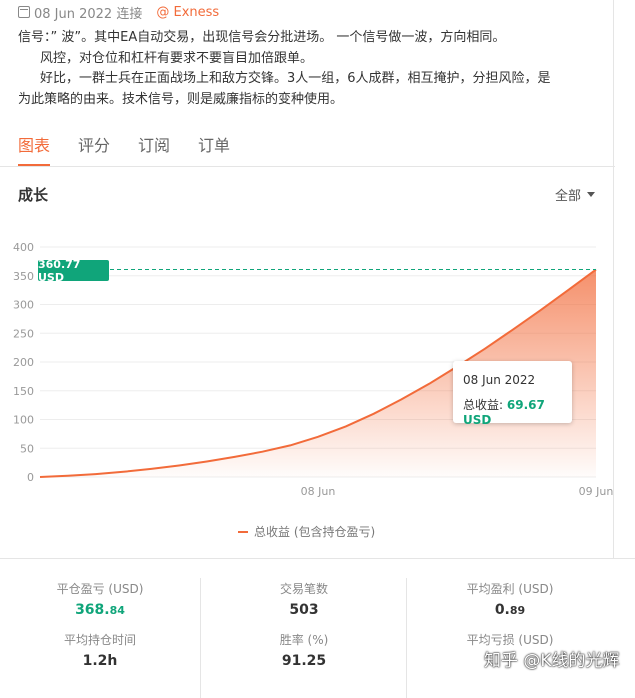  I want to click on stat-value-decimals: 89, so click(517, 610).